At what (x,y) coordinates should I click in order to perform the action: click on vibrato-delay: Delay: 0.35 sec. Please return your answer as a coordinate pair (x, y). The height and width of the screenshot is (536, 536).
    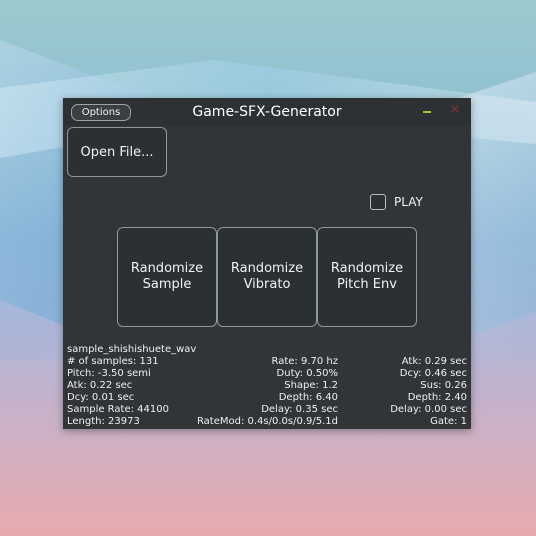
    Looking at the image, I should click on (299, 409).